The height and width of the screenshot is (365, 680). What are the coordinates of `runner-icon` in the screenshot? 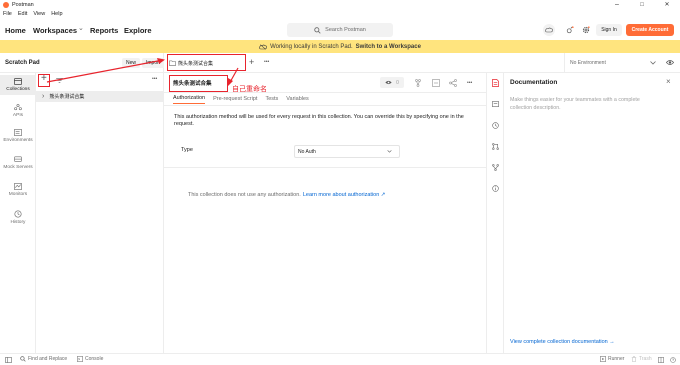 It's located at (603, 359).